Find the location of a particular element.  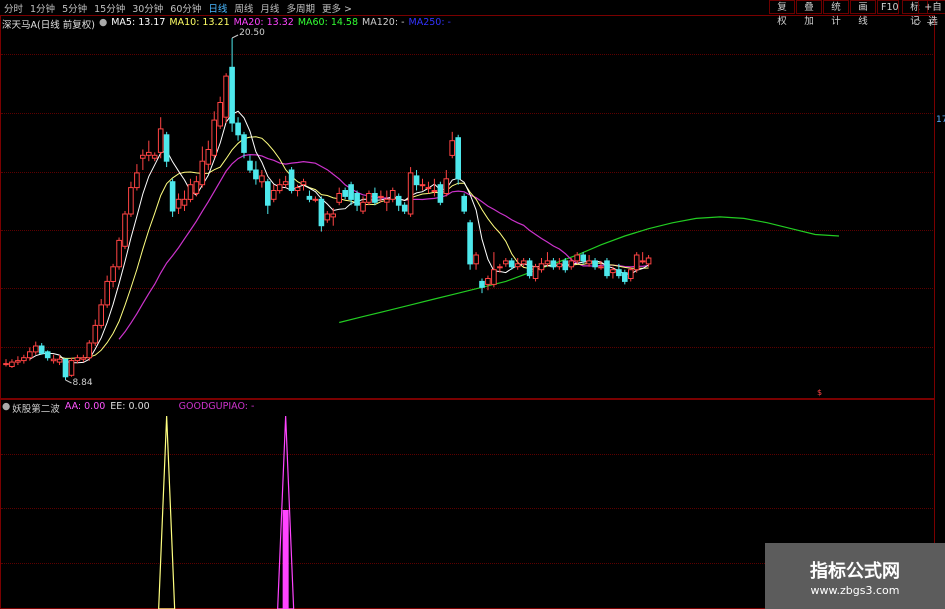

toolbar-button: 画线 is located at coordinates (863, 13).